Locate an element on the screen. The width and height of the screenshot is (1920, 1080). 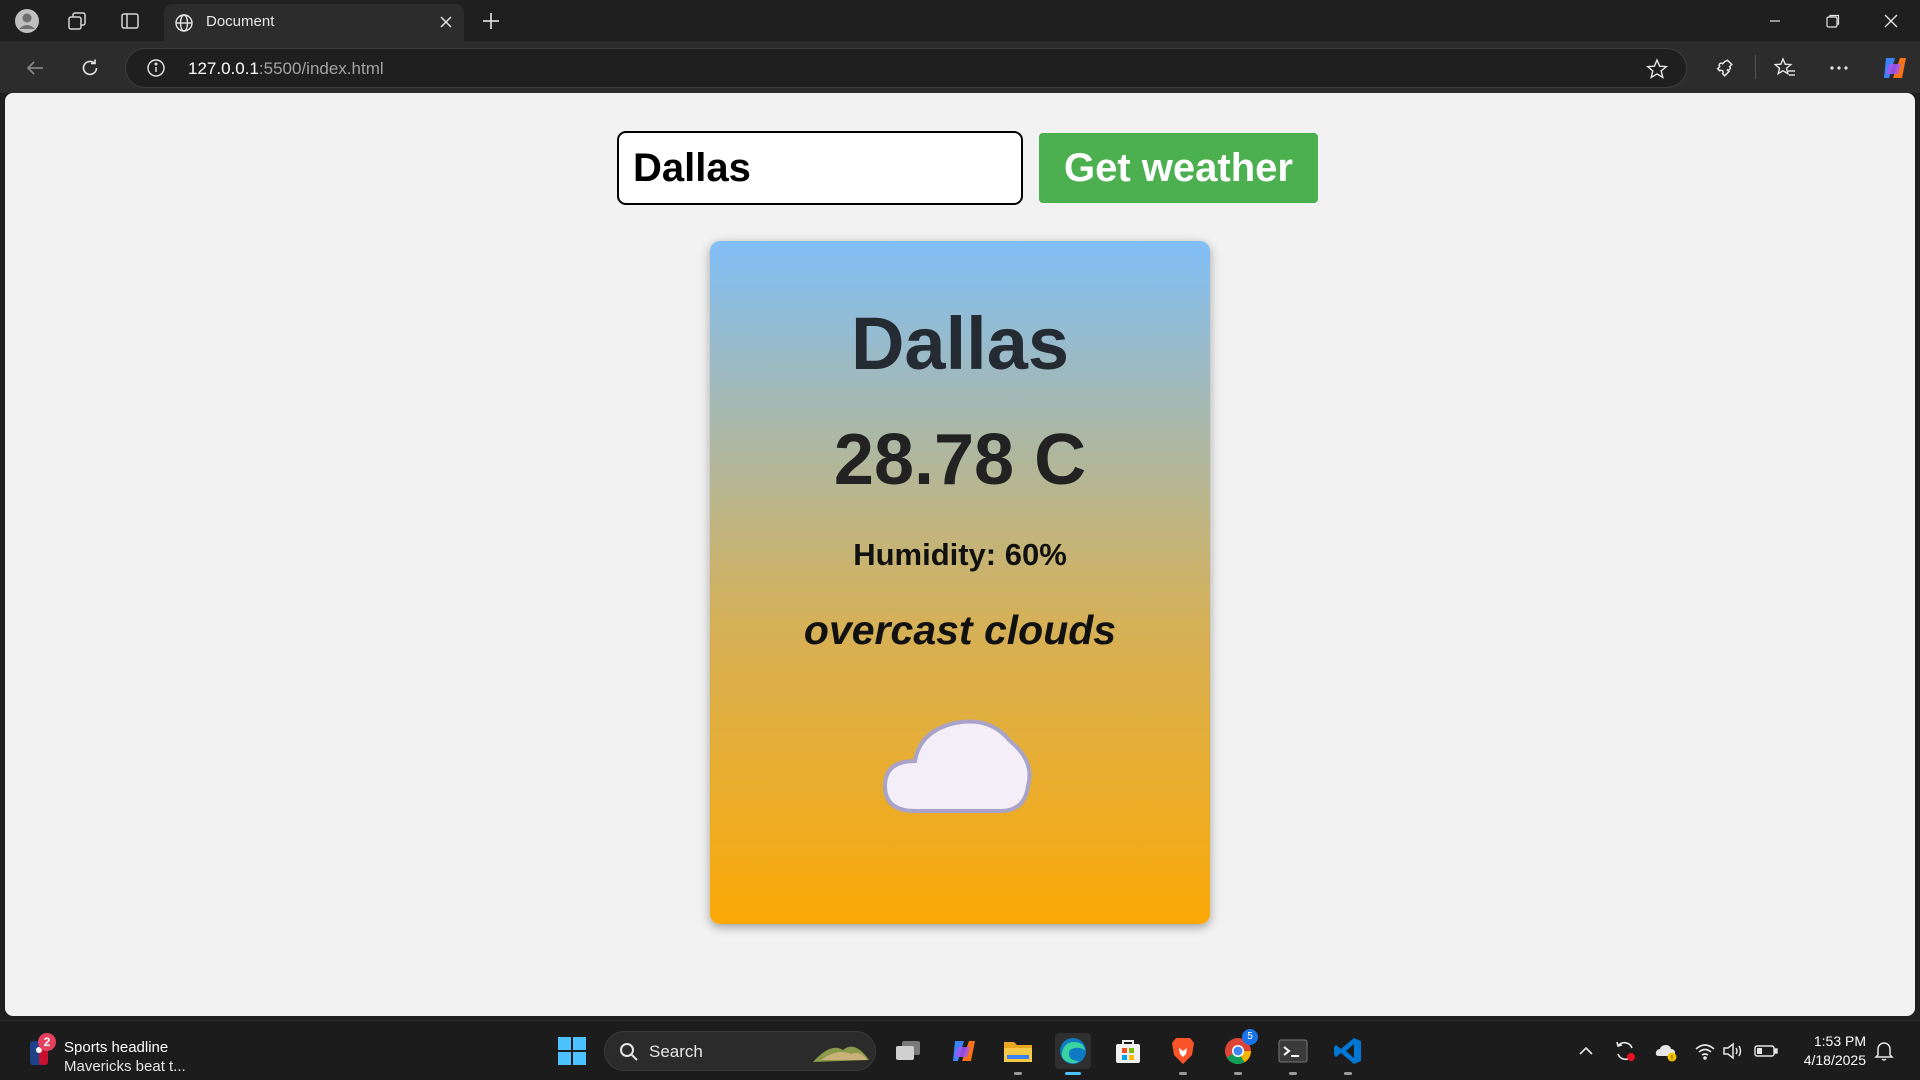
back-icon is located at coordinates (35, 68).